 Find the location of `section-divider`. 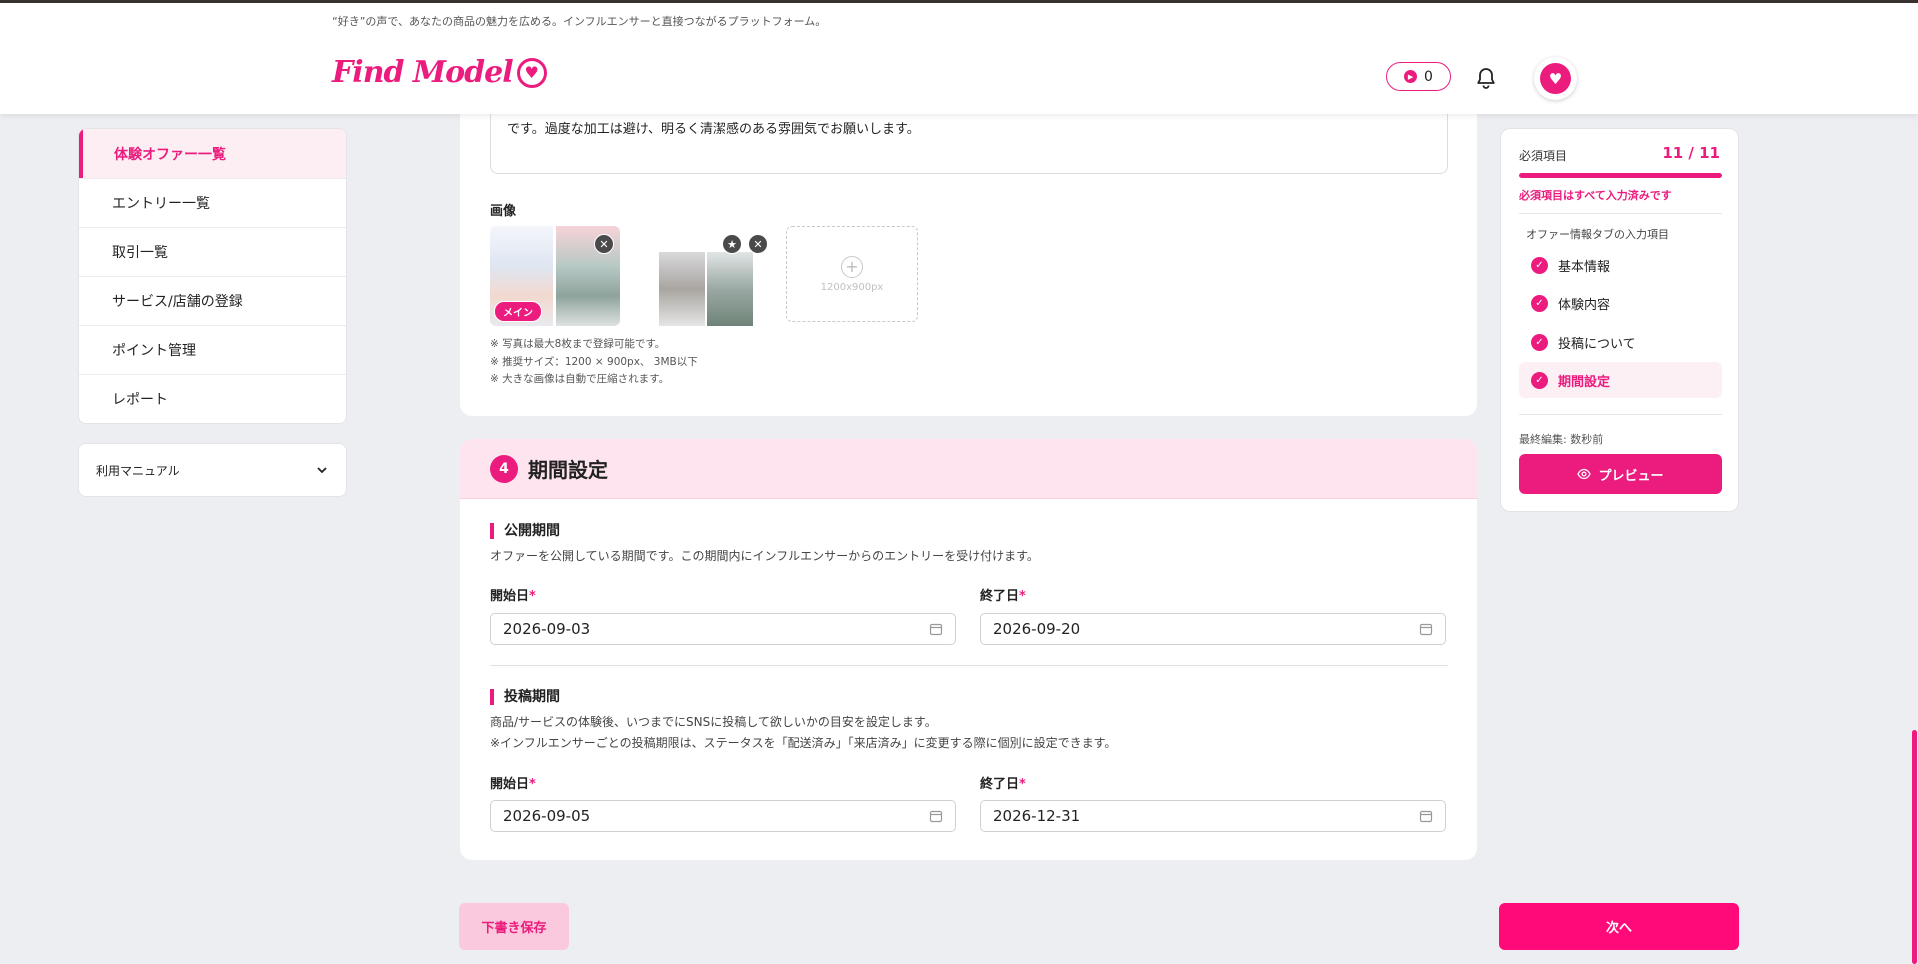

section-divider is located at coordinates (969, 665).